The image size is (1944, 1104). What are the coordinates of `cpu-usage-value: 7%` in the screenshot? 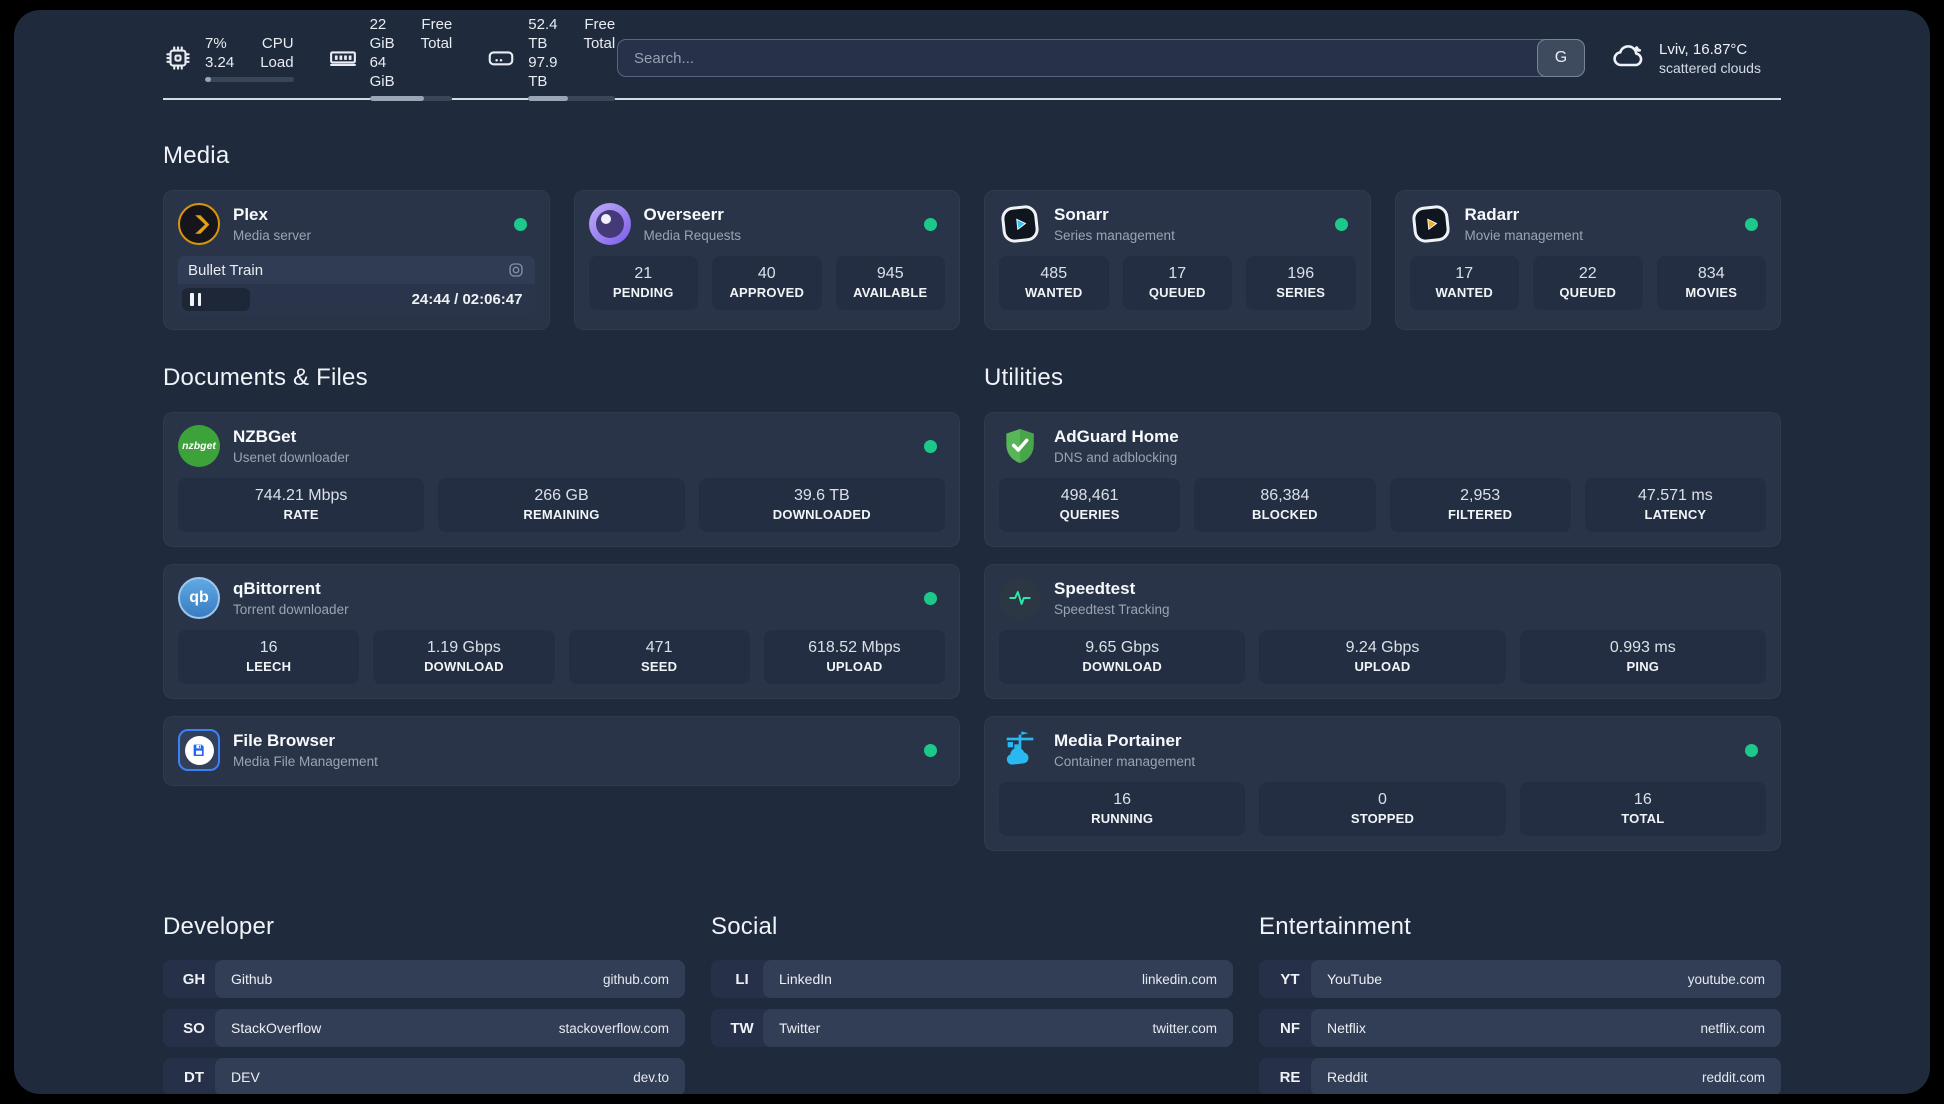 It's located at (216, 43).